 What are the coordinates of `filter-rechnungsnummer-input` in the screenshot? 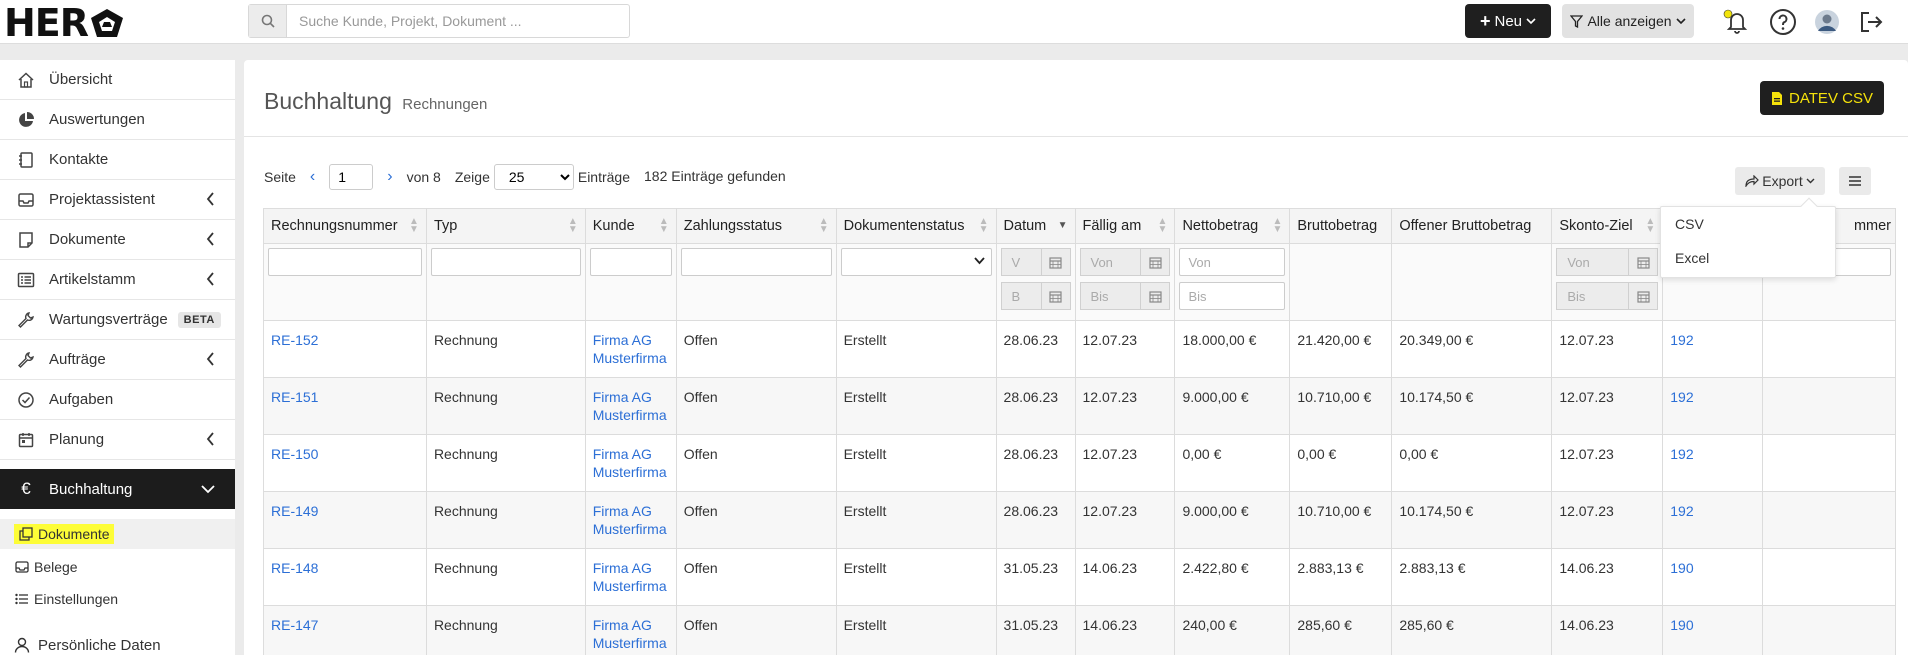 It's located at (345, 262).